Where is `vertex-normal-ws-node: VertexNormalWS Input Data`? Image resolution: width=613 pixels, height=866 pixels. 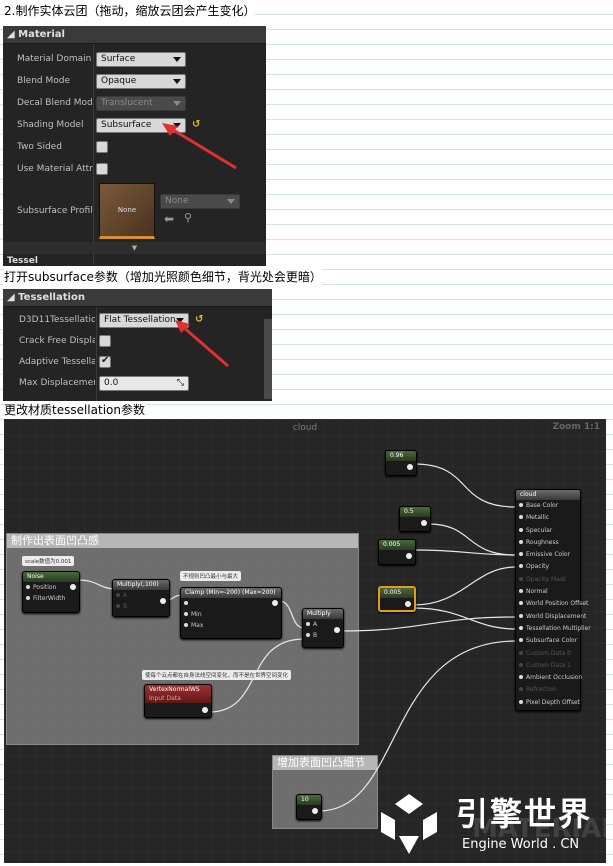
vertex-normal-ws-node: VertexNormalWS Input Data is located at coordinates (178, 701).